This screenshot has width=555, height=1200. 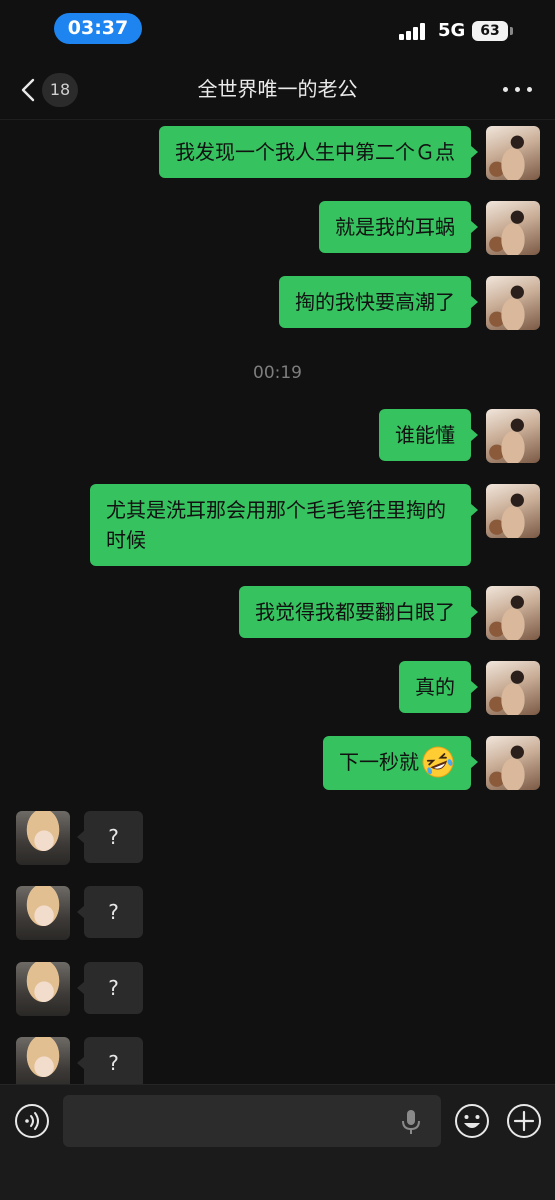 I want to click on more-button, so click(x=518, y=89).